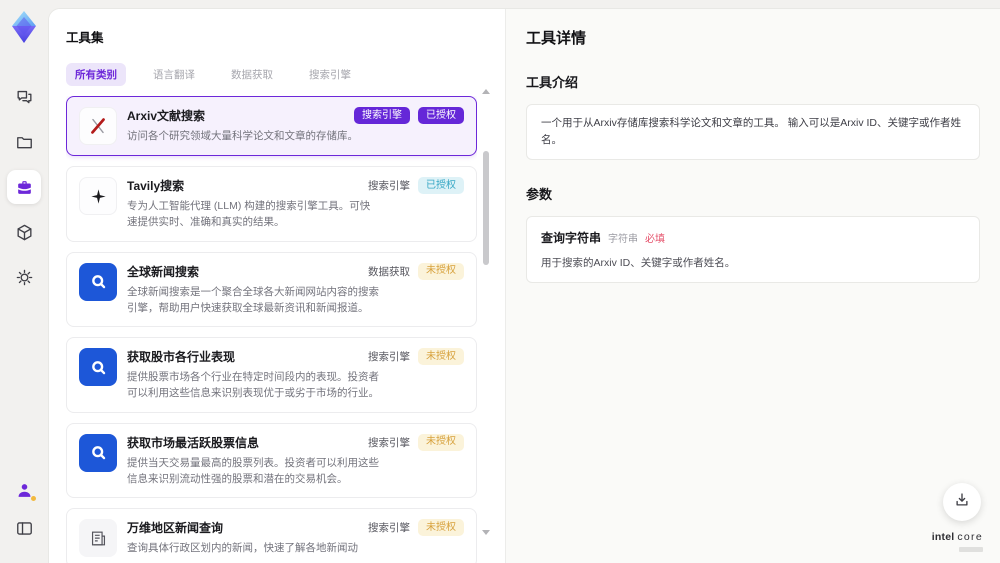 The height and width of the screenshot is (563, 1000). What do you see at coordinates (24, 27) in the screenshot?
I see `app-logo` at bounding box center [24, 27].